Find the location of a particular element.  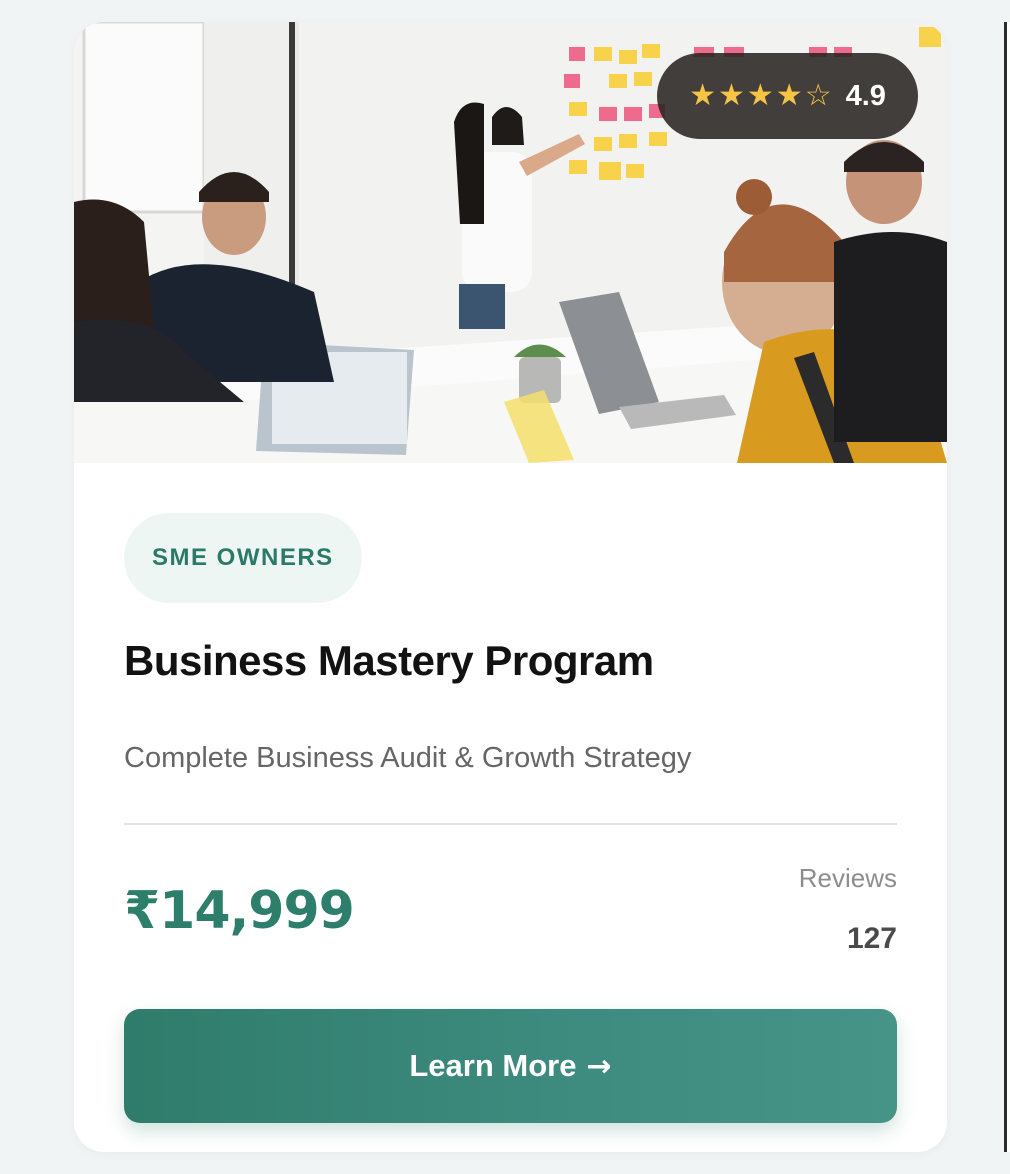

next-card-edge is located at coordinates (1007, 587).